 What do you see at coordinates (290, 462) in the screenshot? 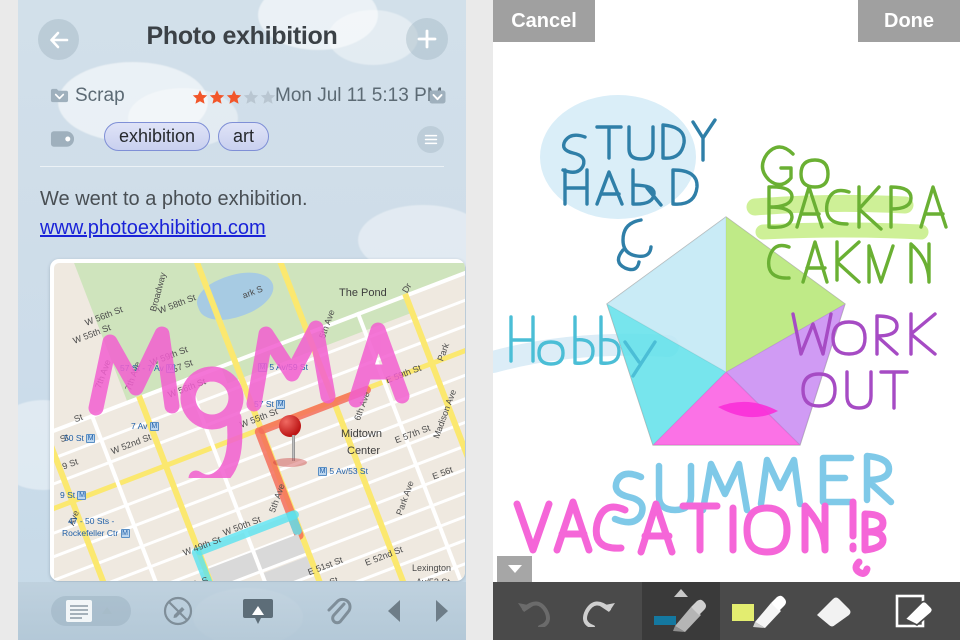
I see `pin-shadow` at bounding box center [290, 462].